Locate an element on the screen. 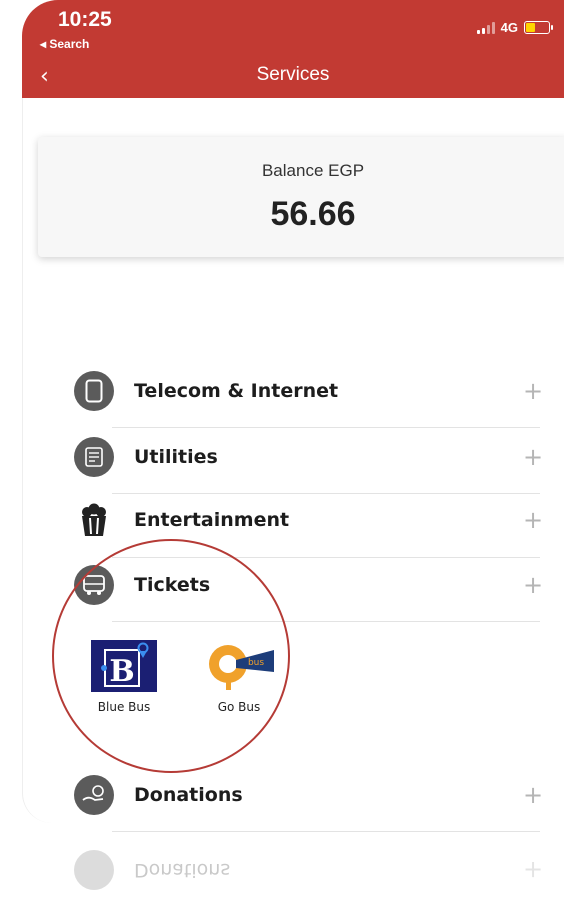  reflection-label: Donations is located at coordinates (182, 870).